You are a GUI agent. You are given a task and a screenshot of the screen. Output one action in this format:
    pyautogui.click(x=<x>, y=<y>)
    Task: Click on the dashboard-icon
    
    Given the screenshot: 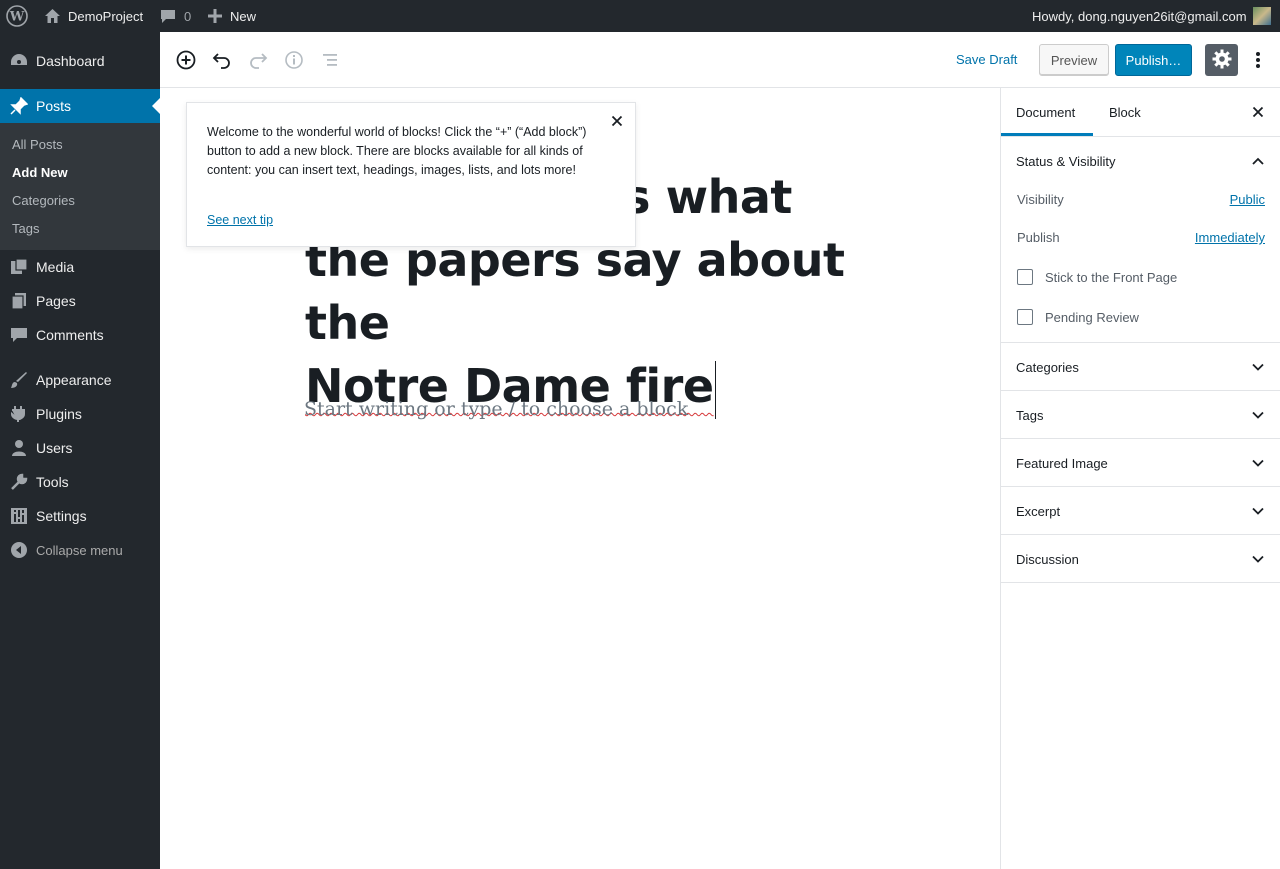 What is the action you would take?
    pyautogui.click(x=19, y=61)
    